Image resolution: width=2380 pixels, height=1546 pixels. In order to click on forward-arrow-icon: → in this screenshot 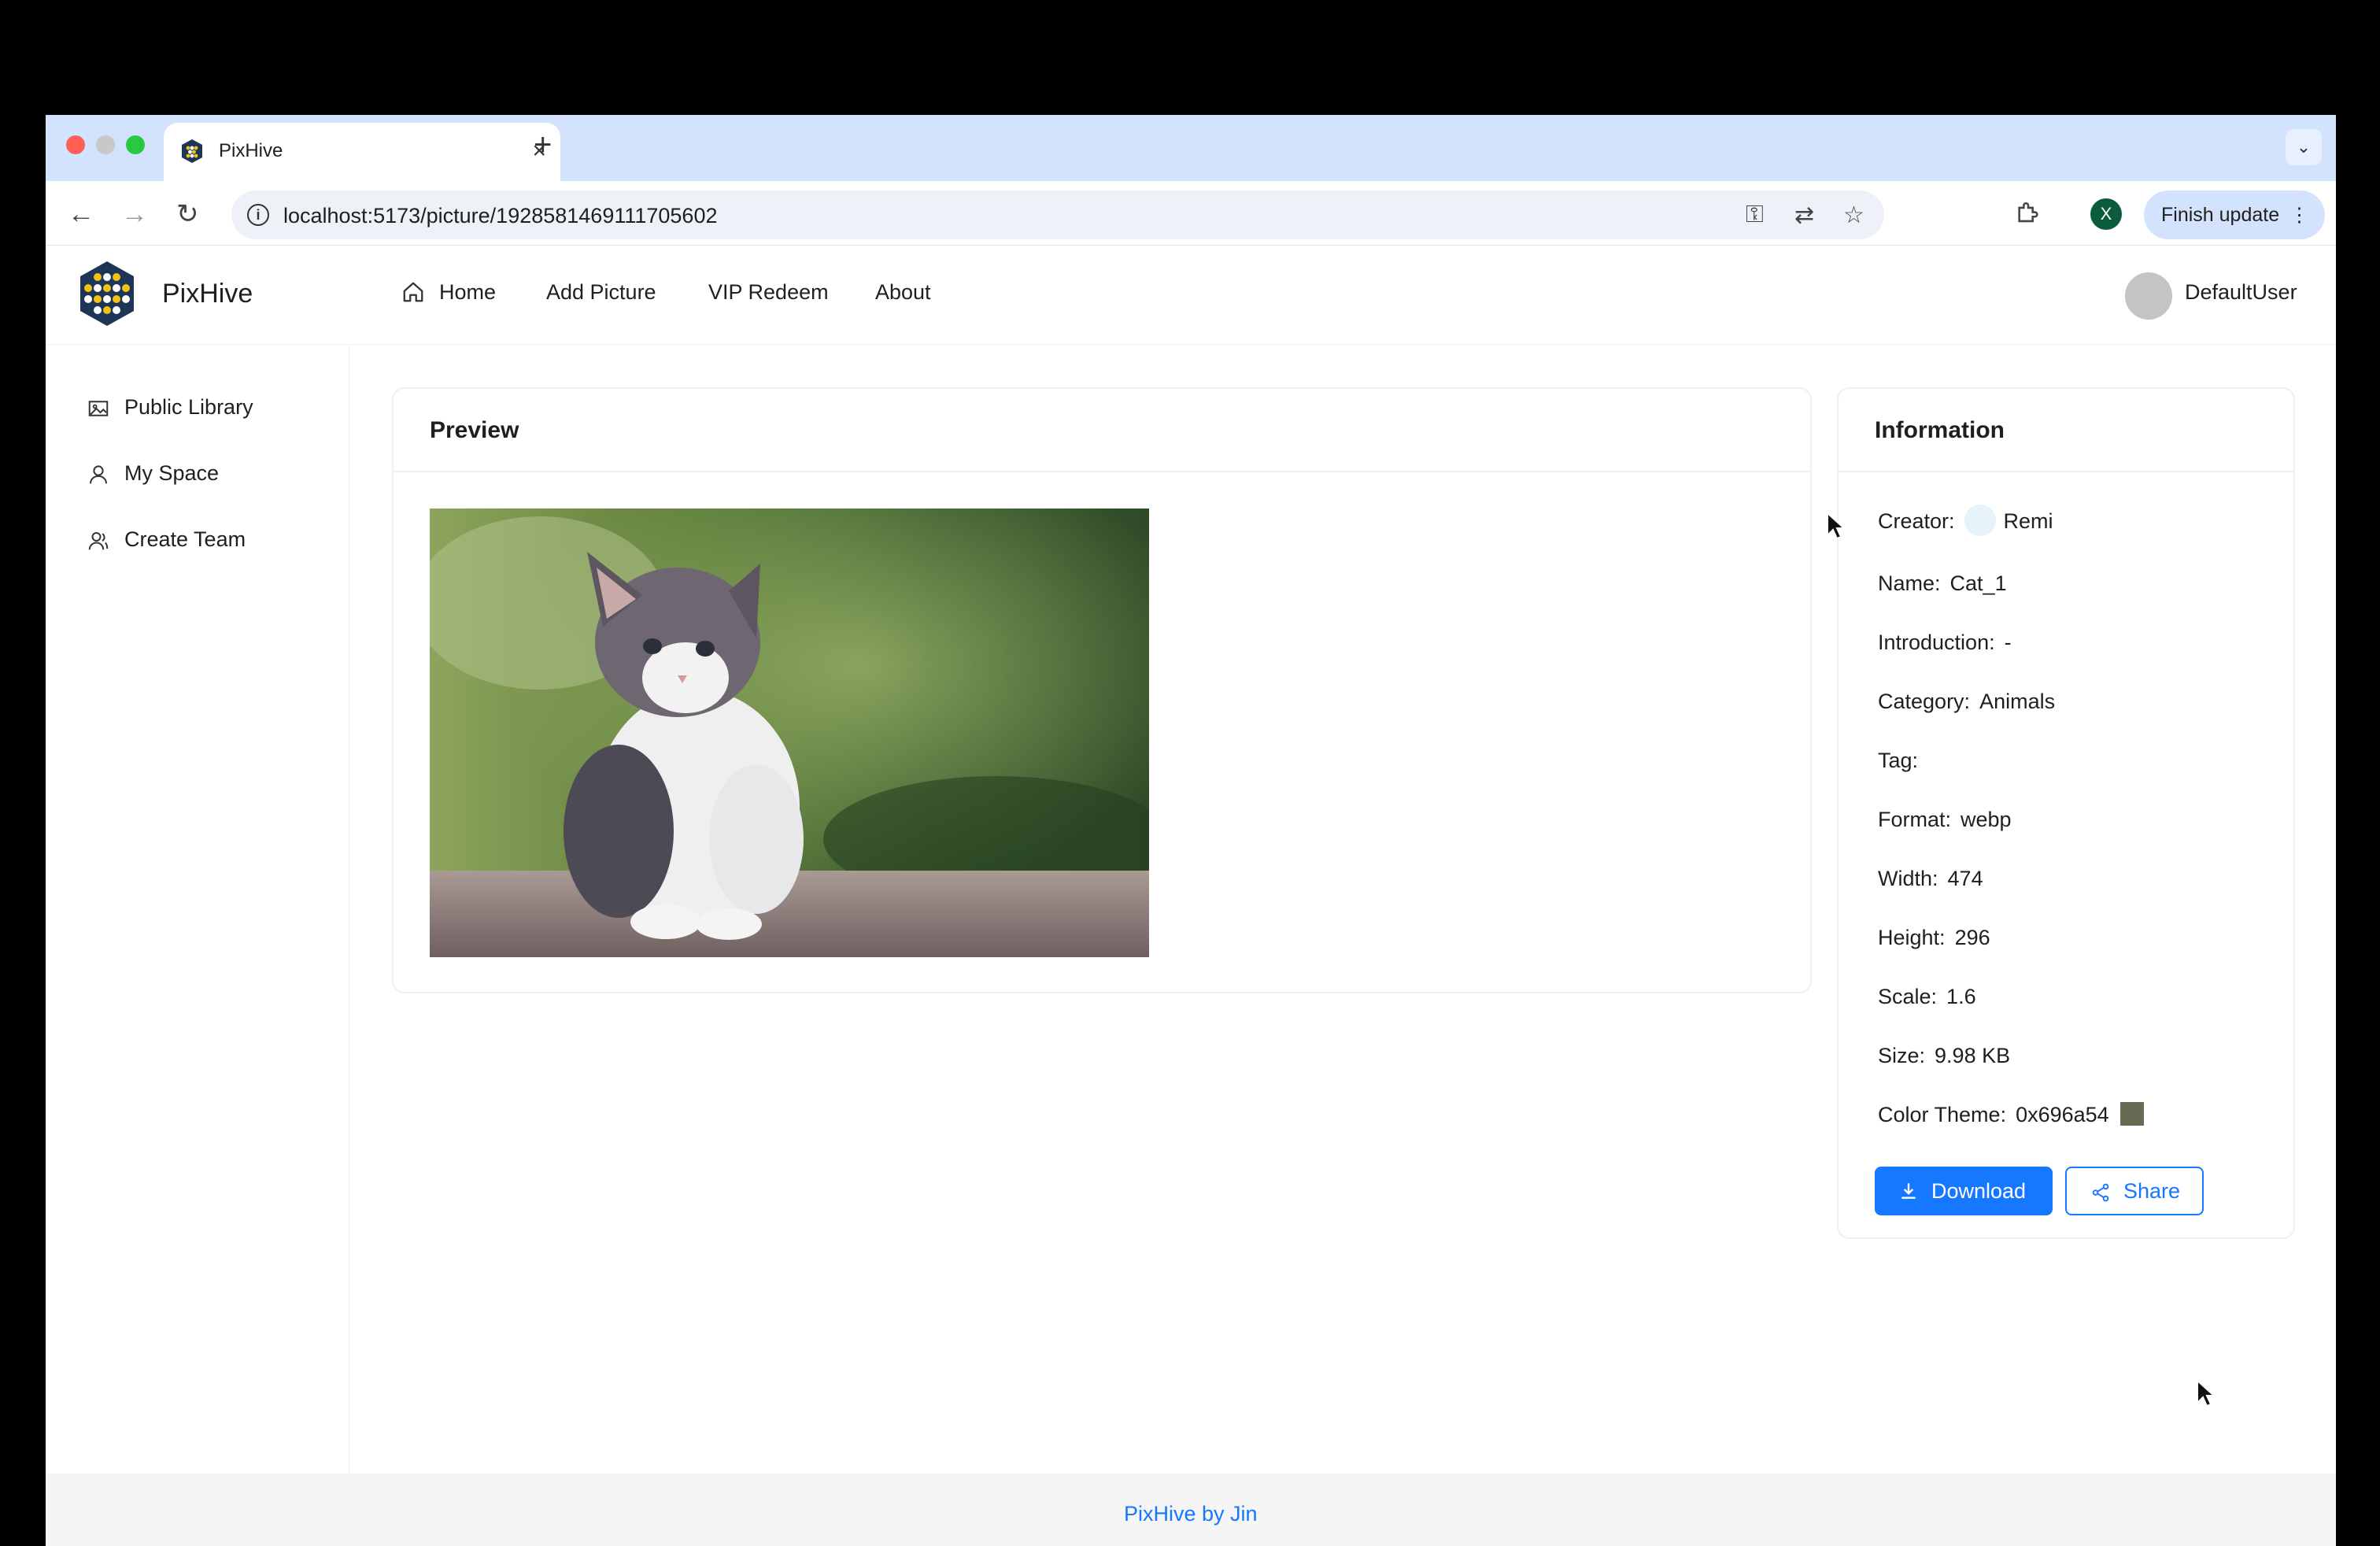, I will do `click(134, 214)`.